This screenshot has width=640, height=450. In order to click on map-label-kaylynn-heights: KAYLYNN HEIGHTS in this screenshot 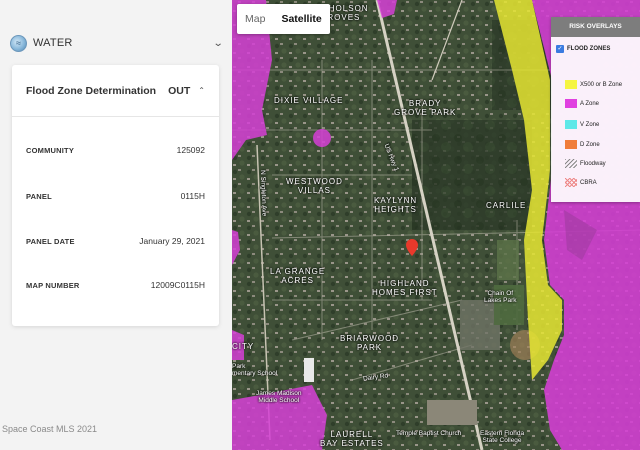, I will do `click(396, 205)`.